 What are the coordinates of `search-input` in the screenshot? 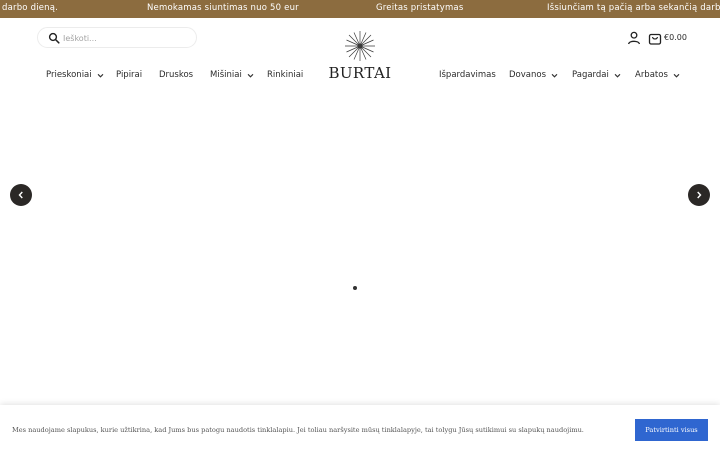 It's located at (127, 38).